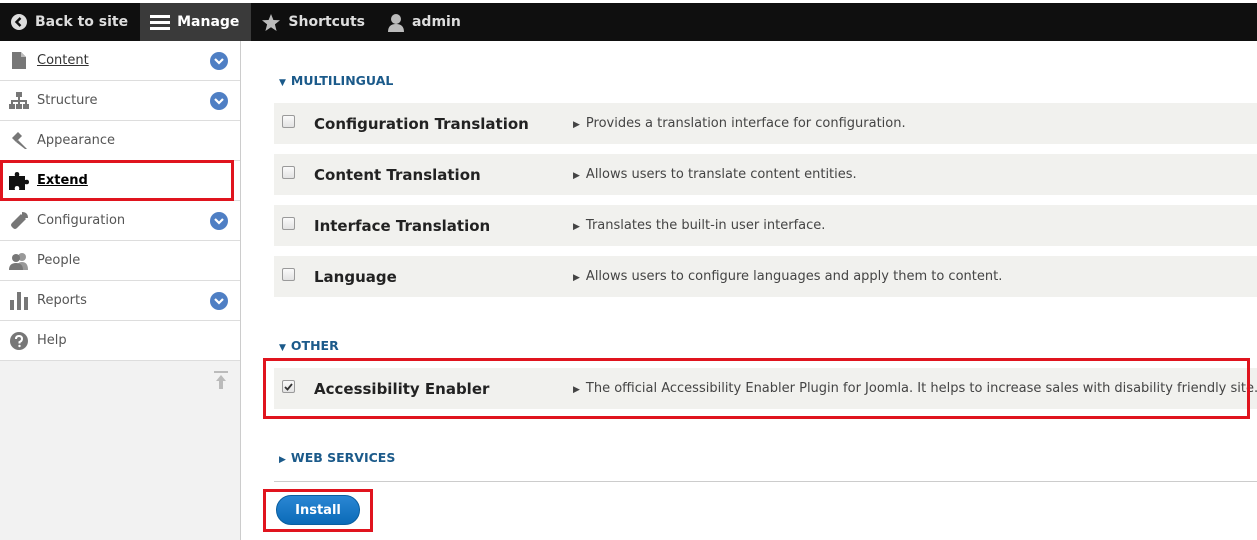  Describe the element at coordinates (52, 340) in the screenshot. I see `sidebar-item-label: Help` at that location.